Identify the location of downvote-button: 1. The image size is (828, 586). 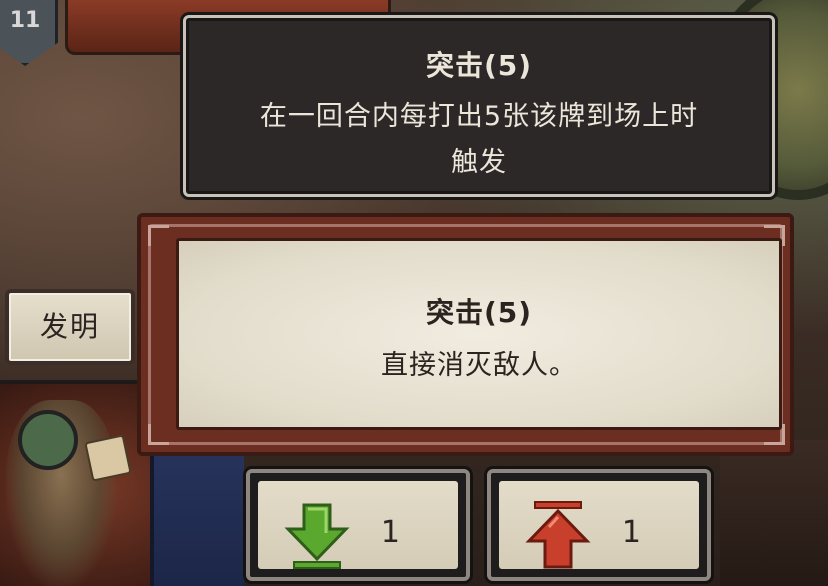
(358, 525).